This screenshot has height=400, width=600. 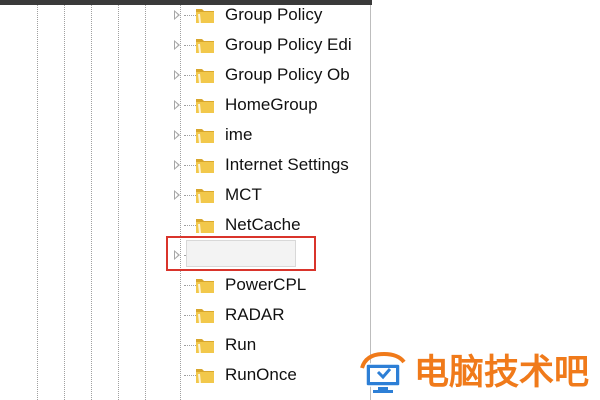 I want to click on tree-node-label: MCT, so click(x=243, y=194).